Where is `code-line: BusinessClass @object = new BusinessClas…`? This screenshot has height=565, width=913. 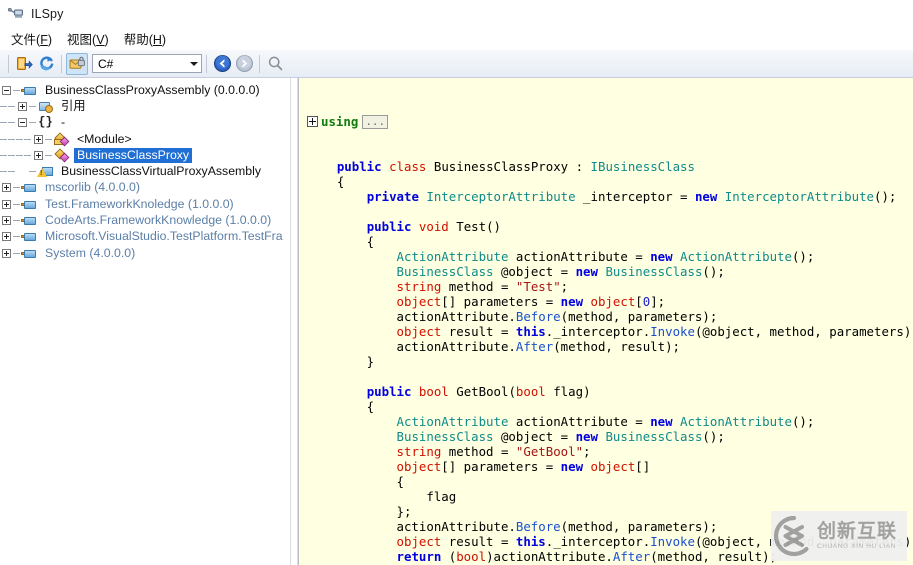 code-line: BusinessClass @object = new BusinessClas… is located at coordinates (610, 436).